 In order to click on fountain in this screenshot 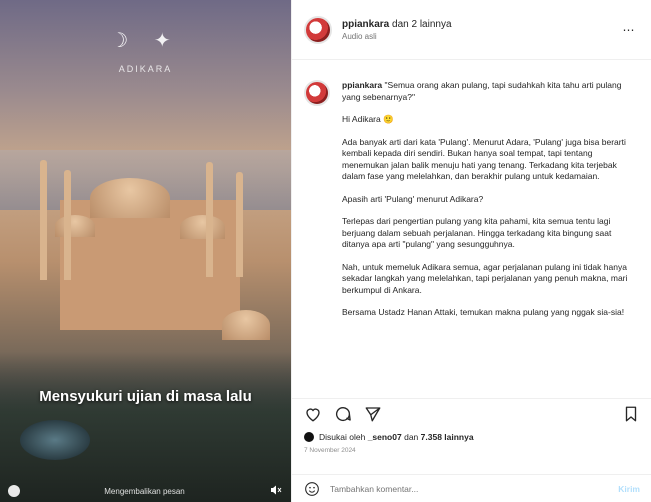, I will do `click(55, 440)`.